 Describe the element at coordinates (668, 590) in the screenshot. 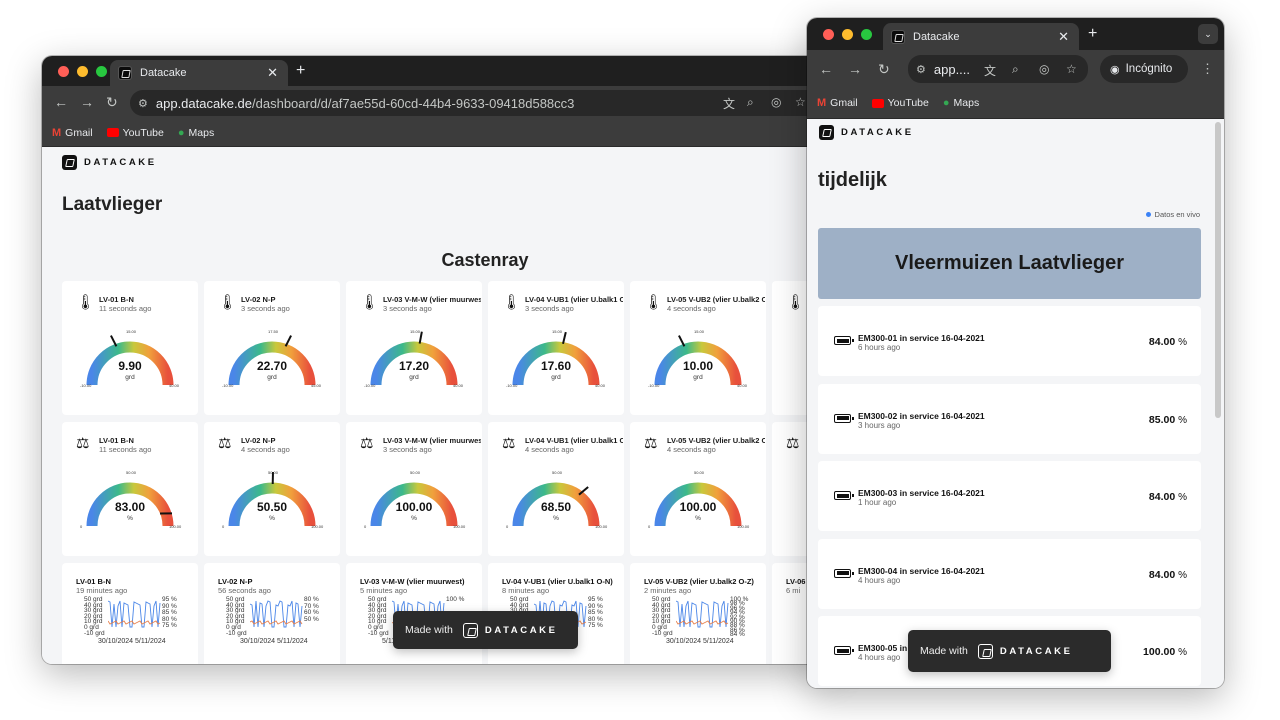

I see `card-timestamp: 2 minutes ago` at that location.